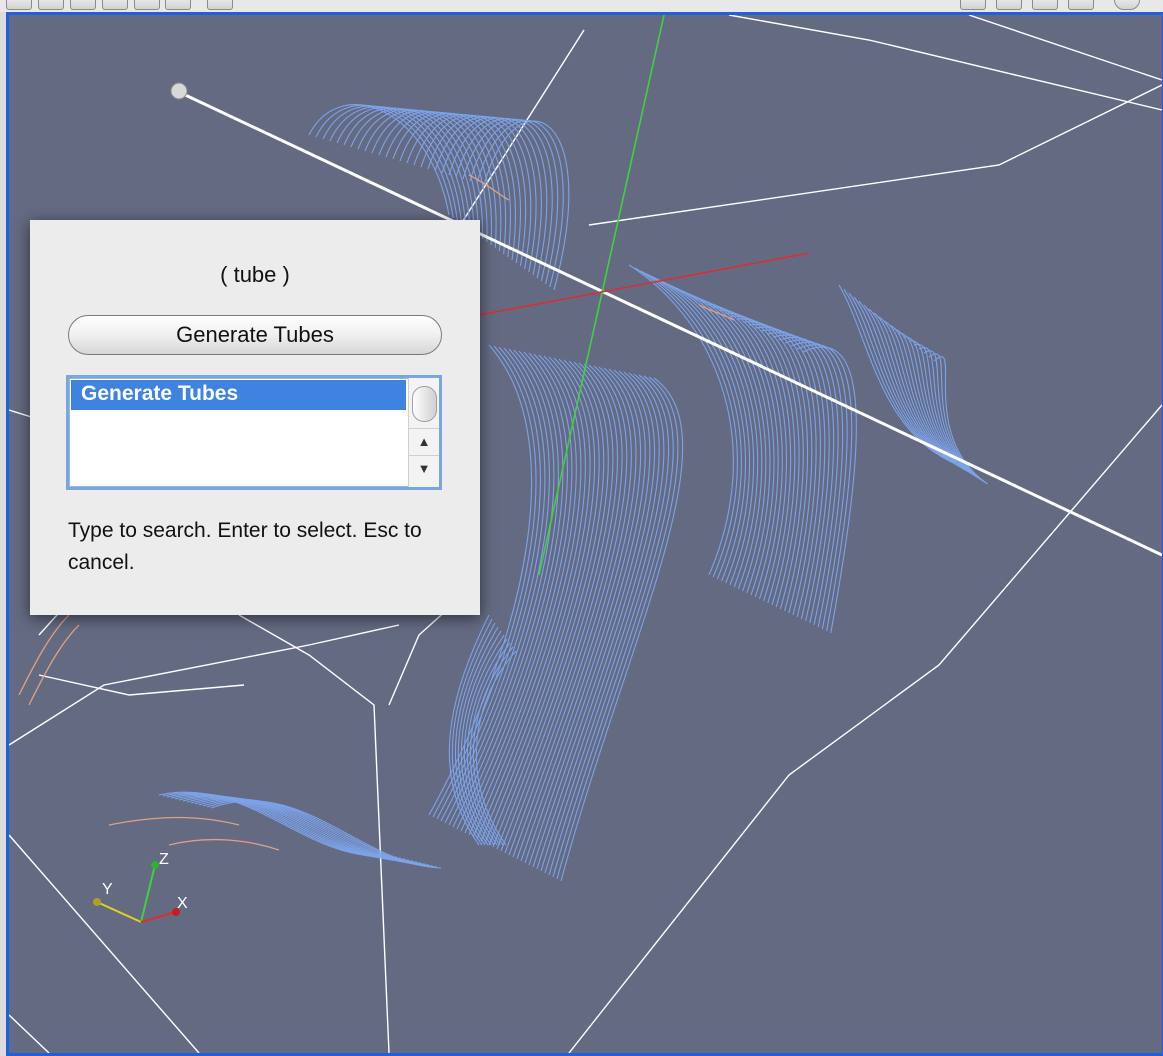 The width and height of the screenshot is (1163, 1056). What do you see at coordinates (424, 468) in the screenshot?
I see `scroll-down-arrow-icon: ▼` at bounding box center [424, 468].